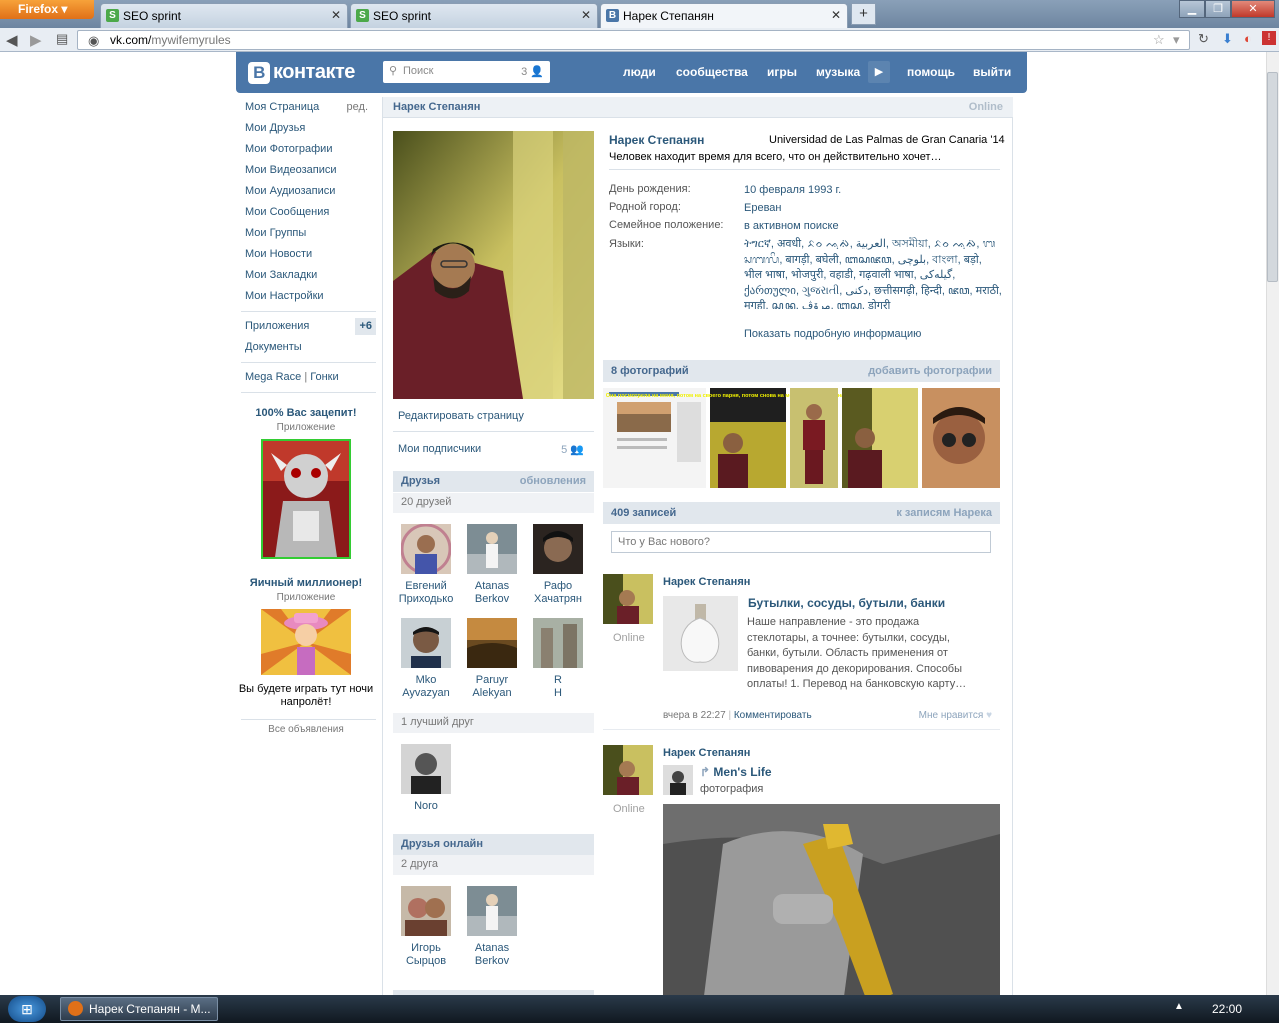 The height and width of the screenshot is (1023, 1279). What do you see at coordinates (863, 14) in the screenshot?
I see `new-tab-button: +` at bounding box center [863, 14].